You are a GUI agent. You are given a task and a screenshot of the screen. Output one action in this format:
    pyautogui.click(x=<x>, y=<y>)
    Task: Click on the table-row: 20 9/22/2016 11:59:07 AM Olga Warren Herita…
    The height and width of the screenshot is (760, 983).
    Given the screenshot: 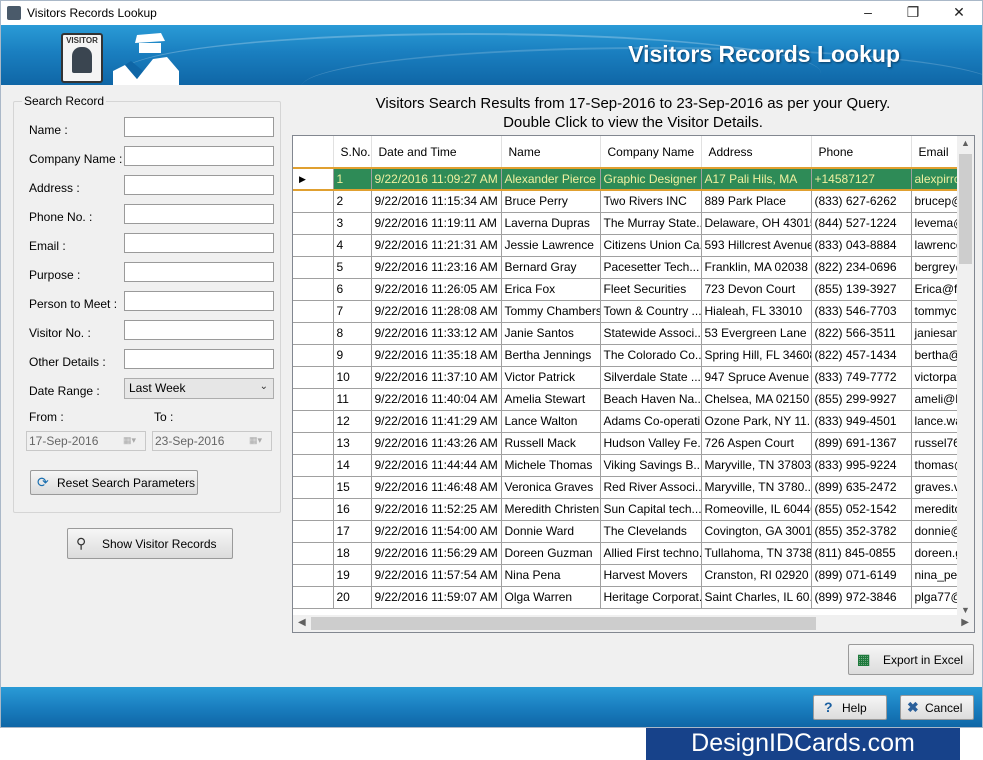 What is the action you would take?
    pyautogui.click(x=633, y=597)
    